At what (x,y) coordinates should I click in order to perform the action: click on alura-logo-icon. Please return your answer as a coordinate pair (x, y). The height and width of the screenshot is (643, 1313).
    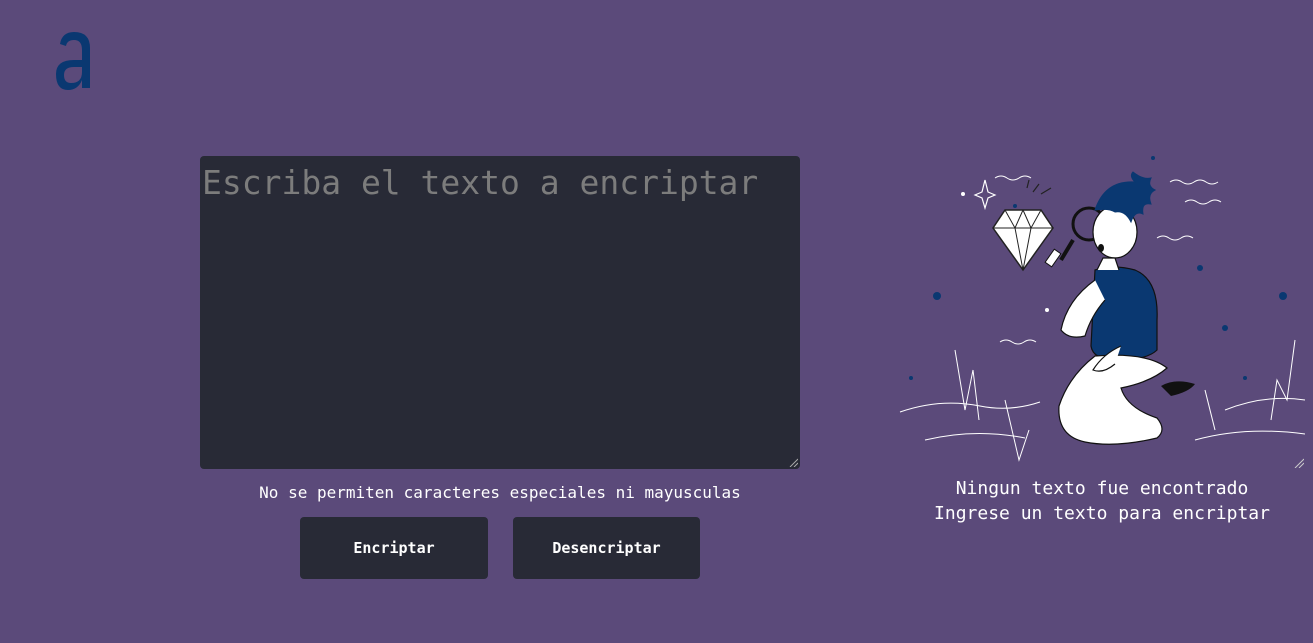
    Looking at the image, I should click on (74, 61).